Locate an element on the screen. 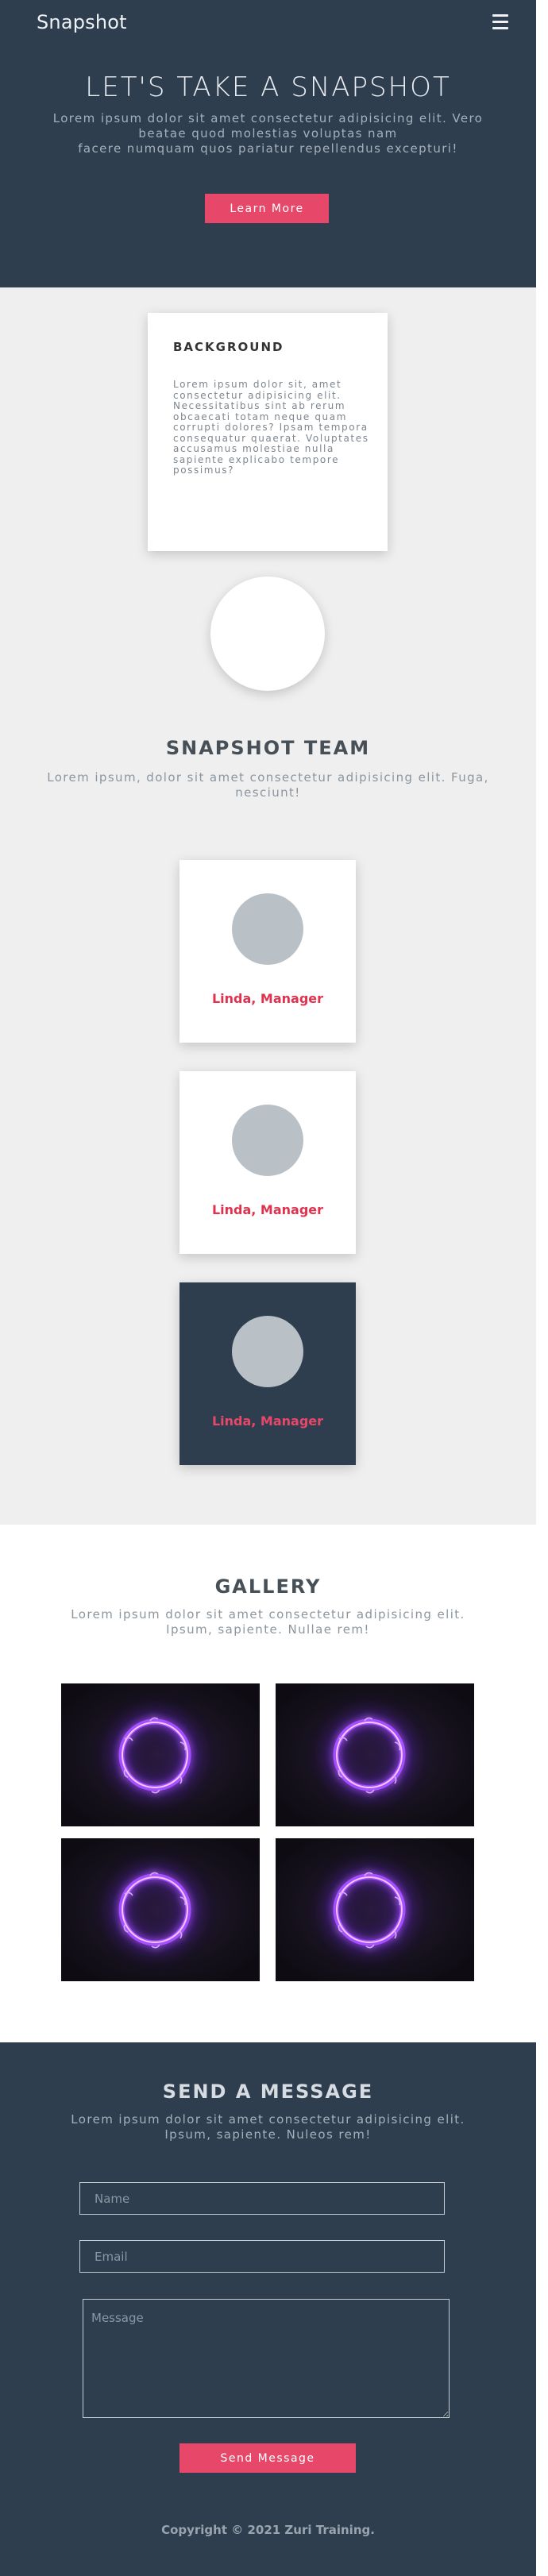  team-card-active: Linda, Manager is located at coordinates (267, 1373).